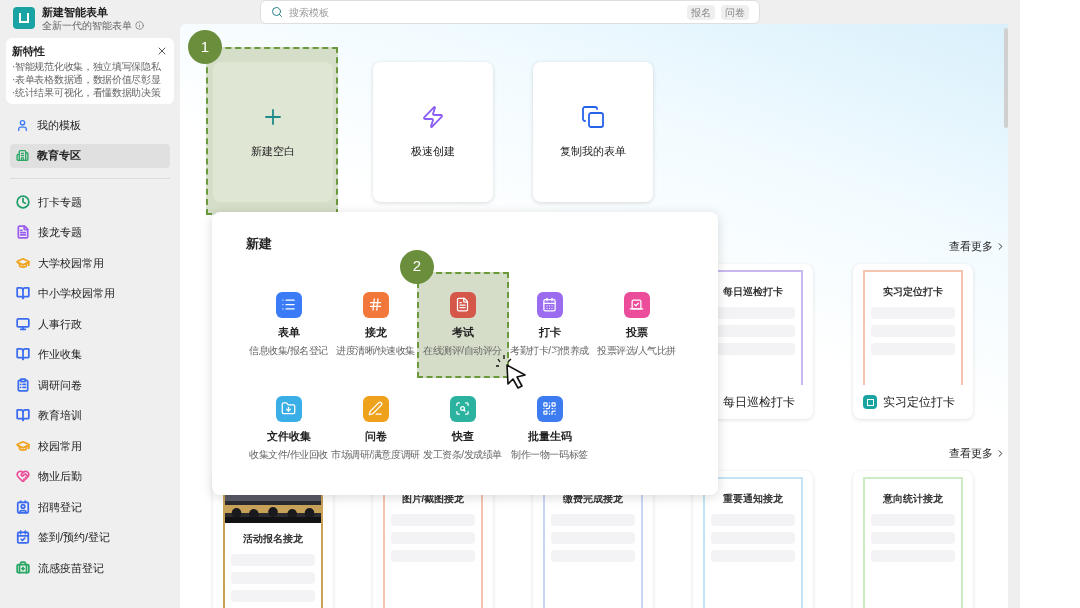 Image resolution: width=1080 pixels, height=608 pixels. What do you see at coordinates (277, 12) in the screenshot?
I see `search-icon` at bounding box center [277, 12].